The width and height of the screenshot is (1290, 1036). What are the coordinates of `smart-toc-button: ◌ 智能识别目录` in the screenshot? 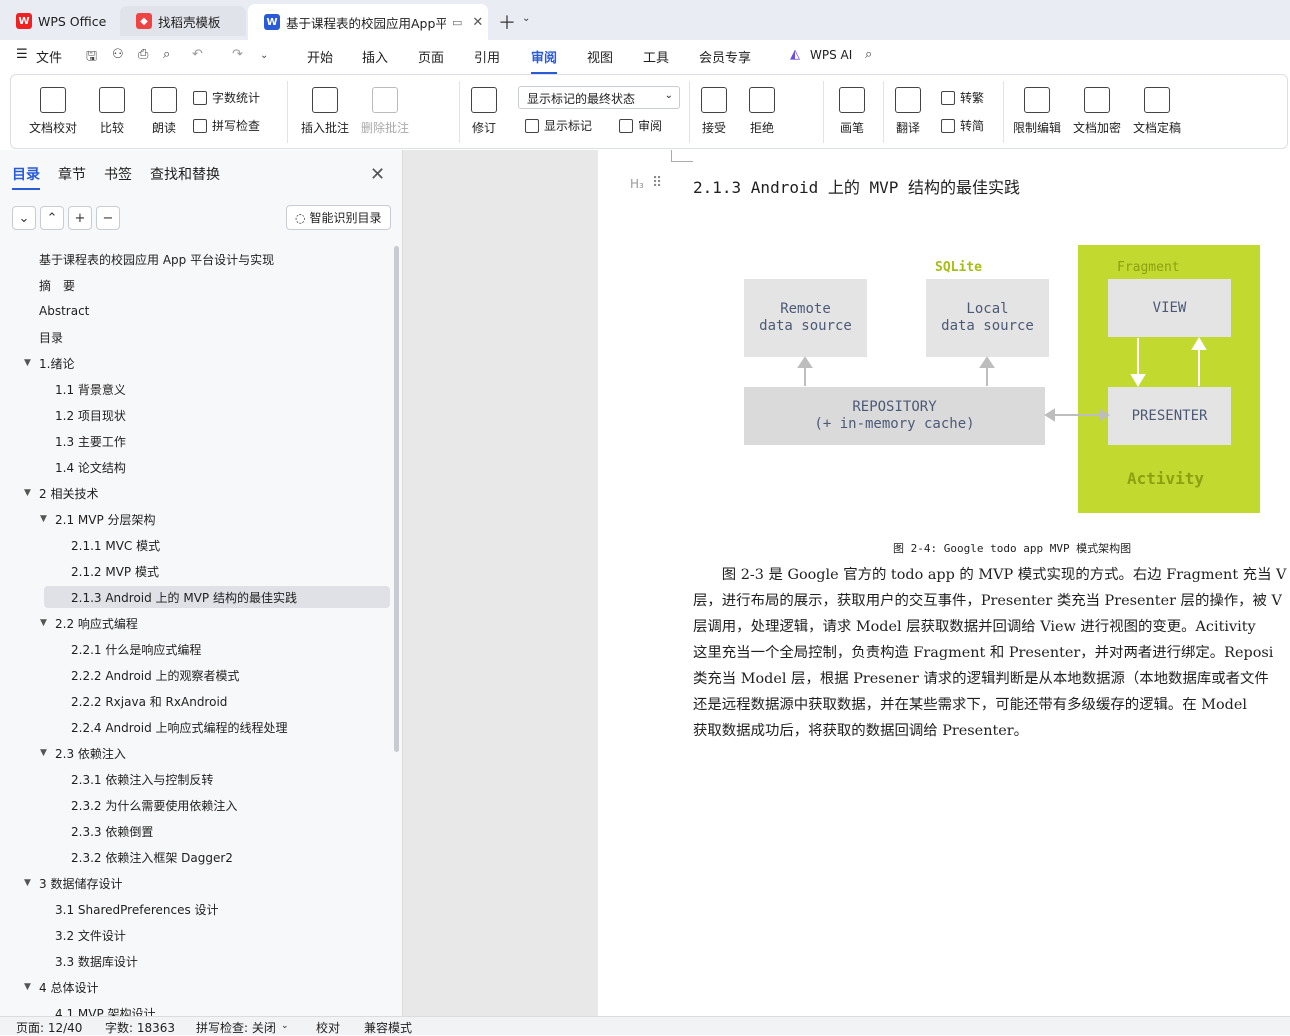 It's located at (338, 217).